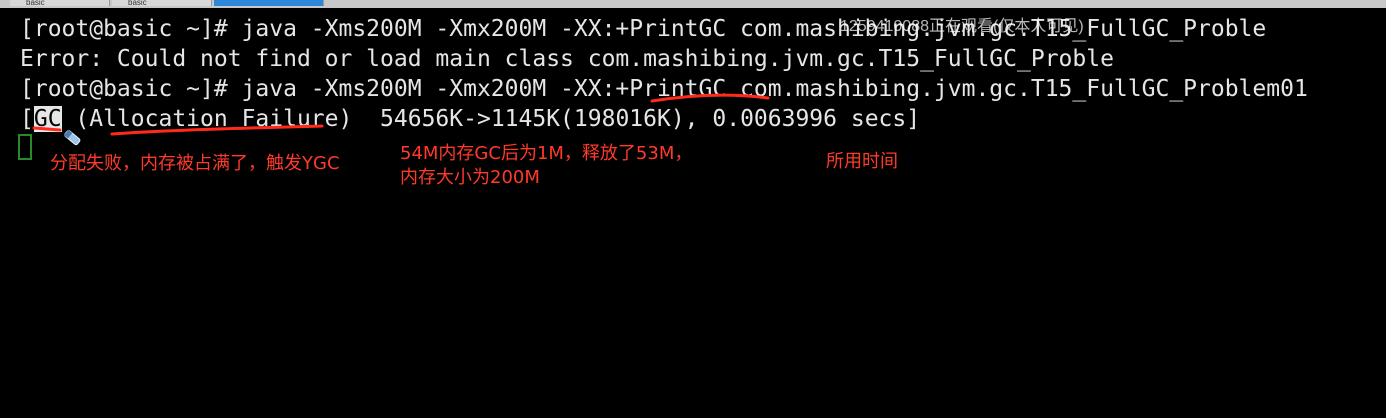  Describe the element at coordinates (195, 163) in the screenshot. I see `annotation-gc-reason: 分配失败，内存被占满了，触发YGC` at that location.